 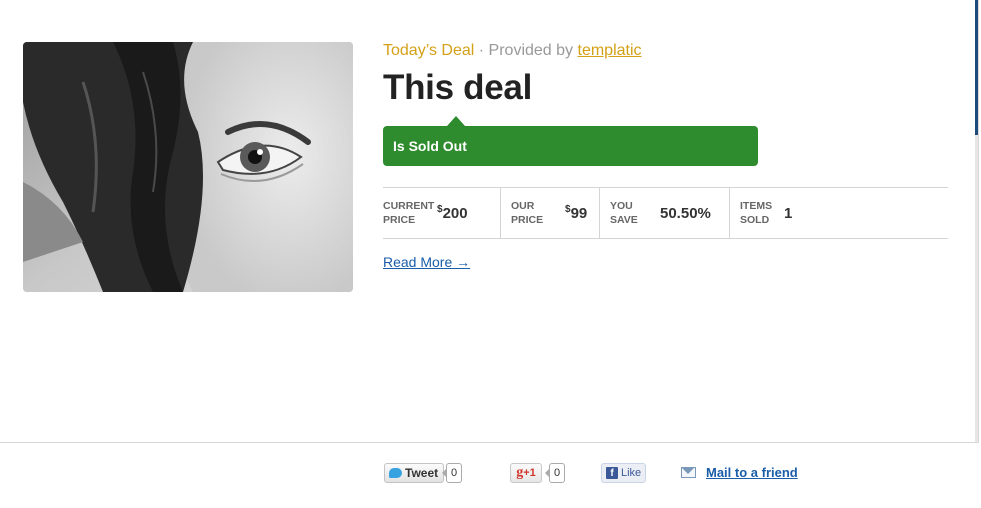 What do you see at coordinates (523, 206) in the screenshot?
I see `stat-label-line: OUR` at bounding box center [523, 206].